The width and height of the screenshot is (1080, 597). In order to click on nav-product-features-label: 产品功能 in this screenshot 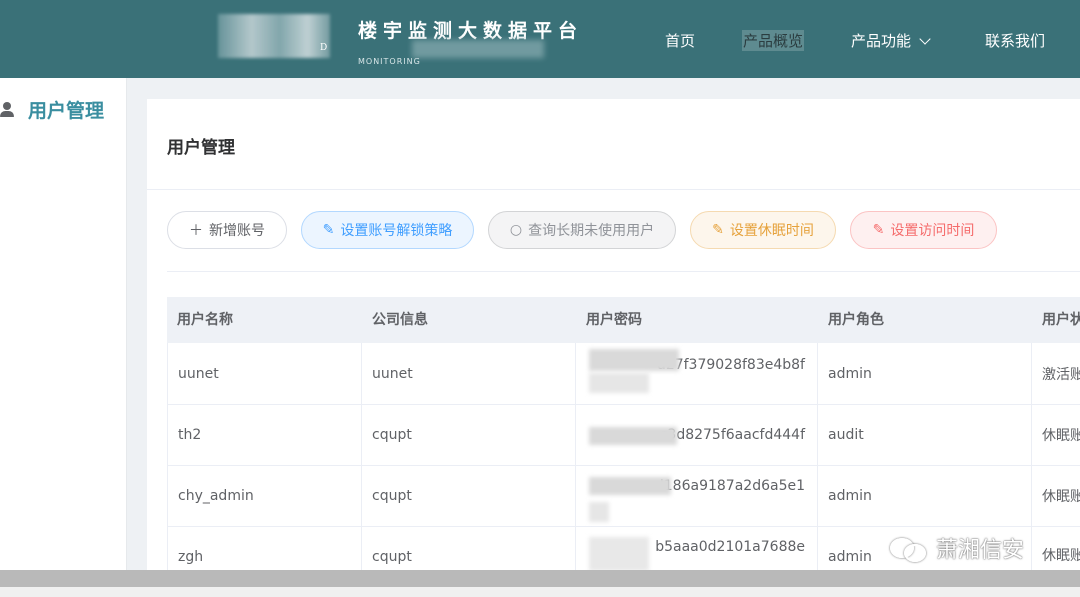, I will do `click(881, 41)`.